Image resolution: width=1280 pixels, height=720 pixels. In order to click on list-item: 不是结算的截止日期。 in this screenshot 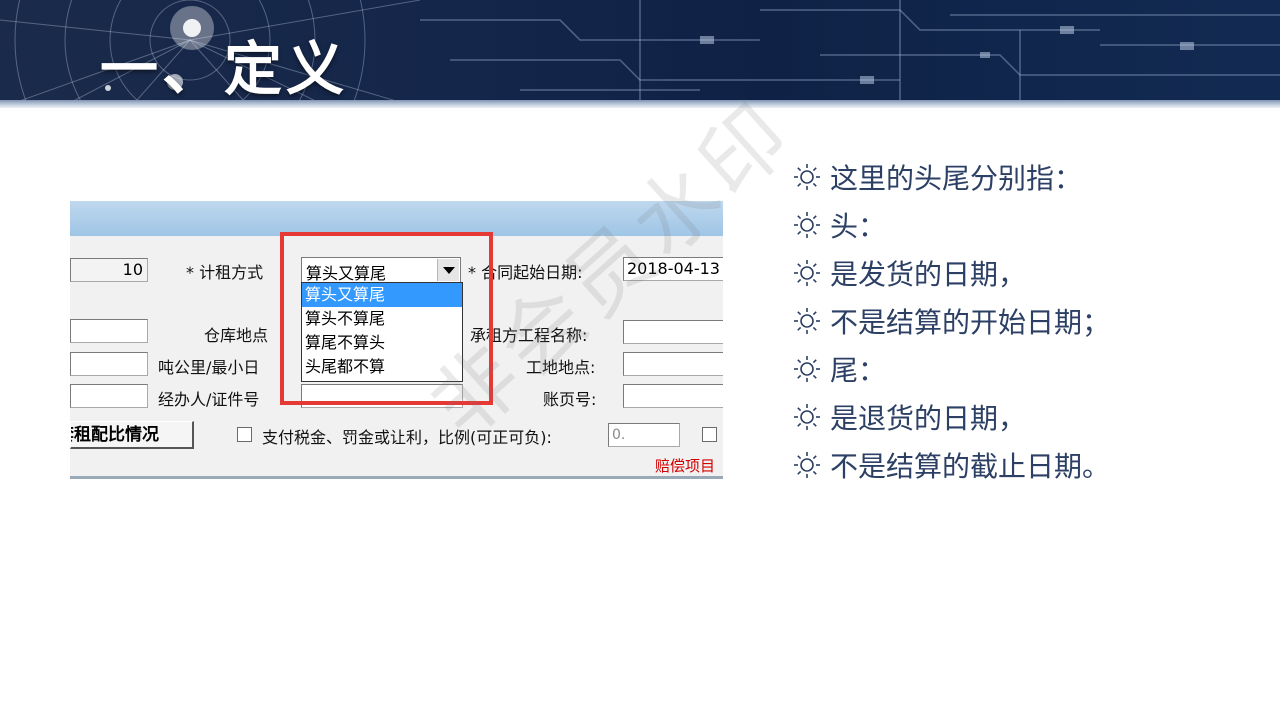, I will do `click(951, 465)`.